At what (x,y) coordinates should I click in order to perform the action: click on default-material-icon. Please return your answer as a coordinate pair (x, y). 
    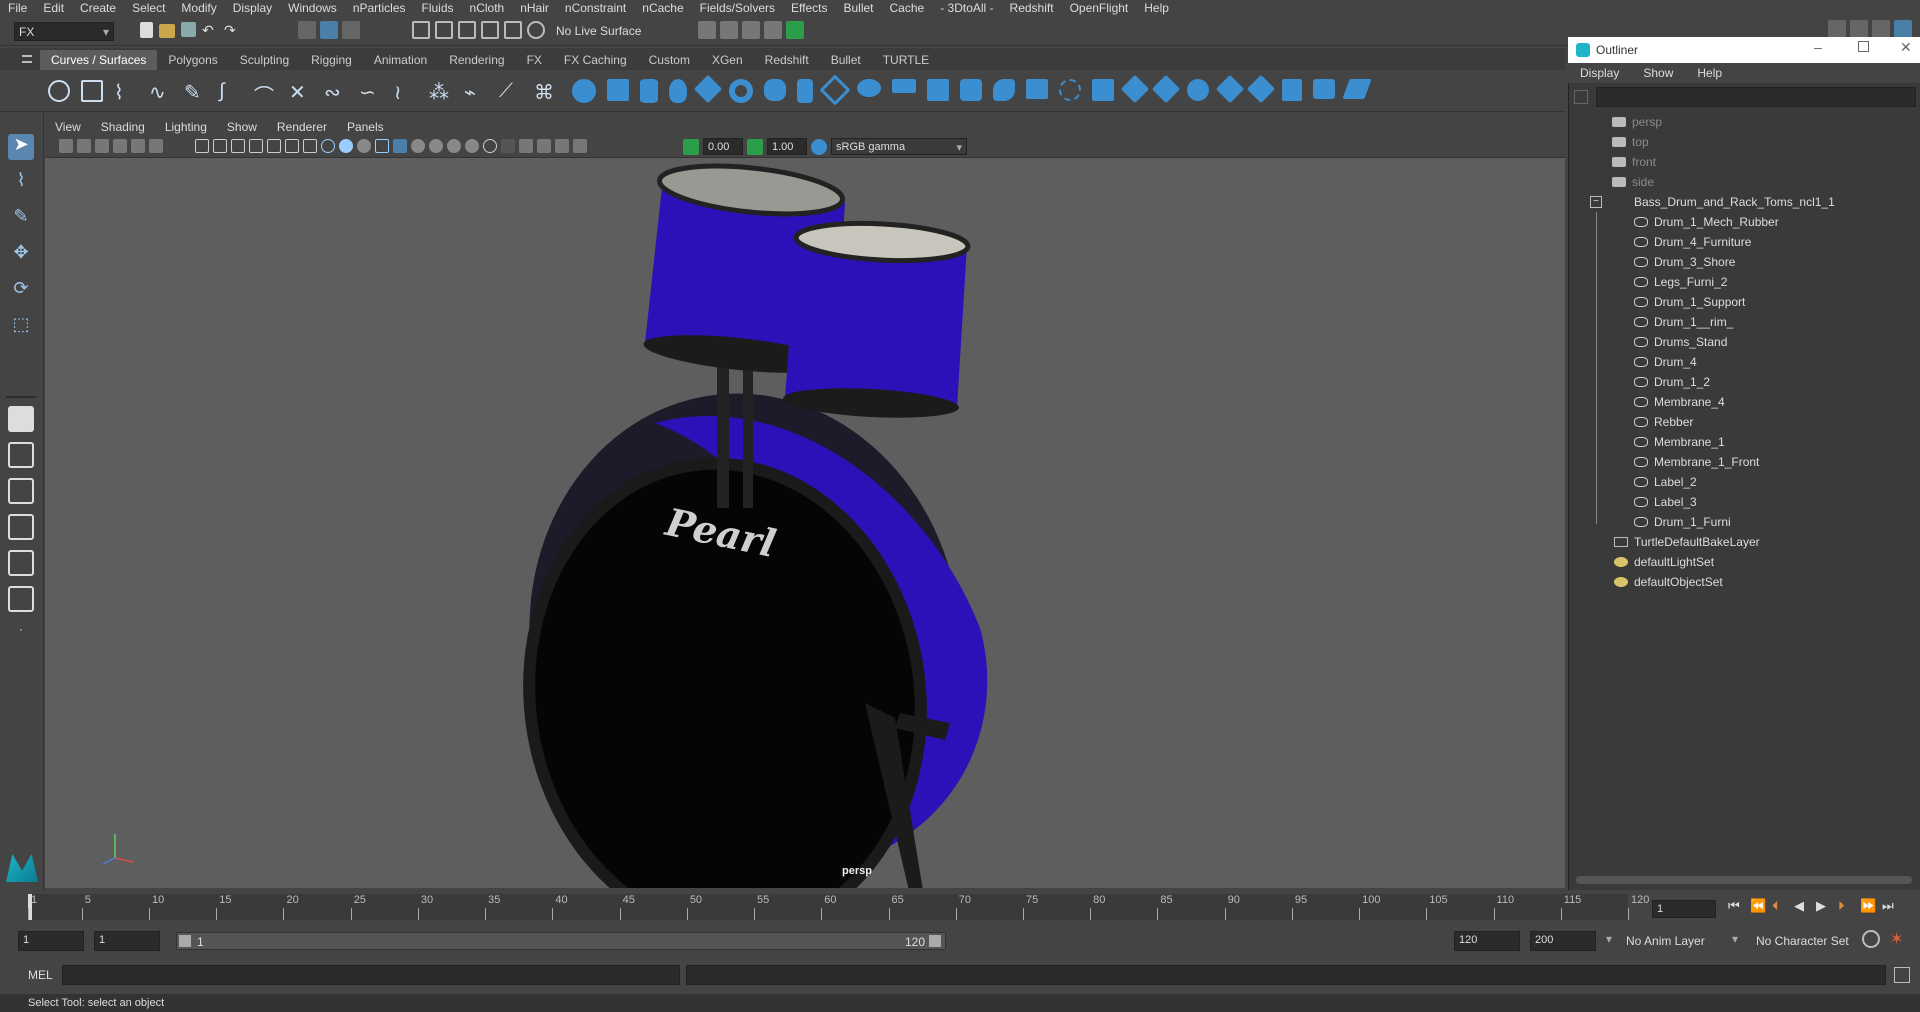
    Looking at the image, I should click on (364, 146).